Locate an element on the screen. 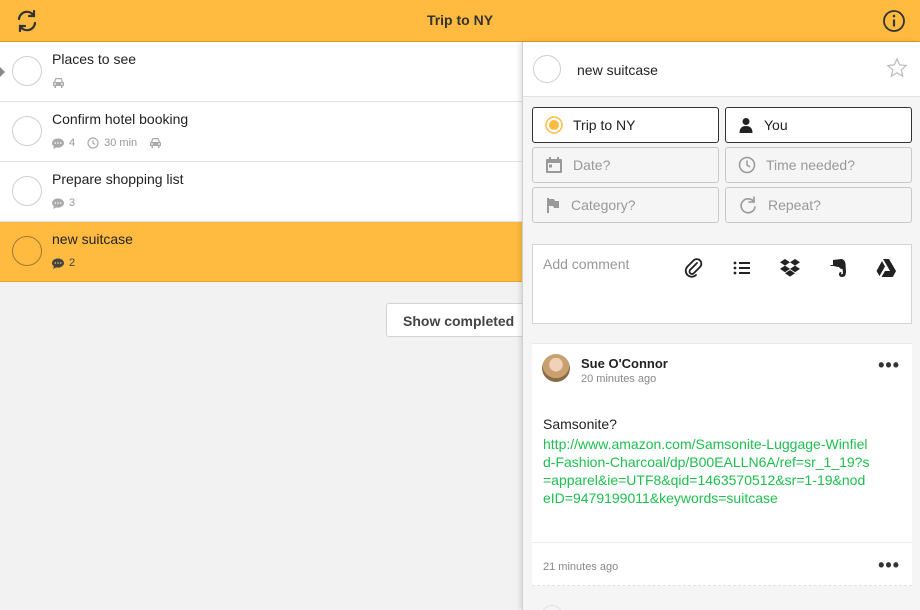 This screenshot has width=920, height=610. task-meta: 2 is located at coordinates (69, 263).